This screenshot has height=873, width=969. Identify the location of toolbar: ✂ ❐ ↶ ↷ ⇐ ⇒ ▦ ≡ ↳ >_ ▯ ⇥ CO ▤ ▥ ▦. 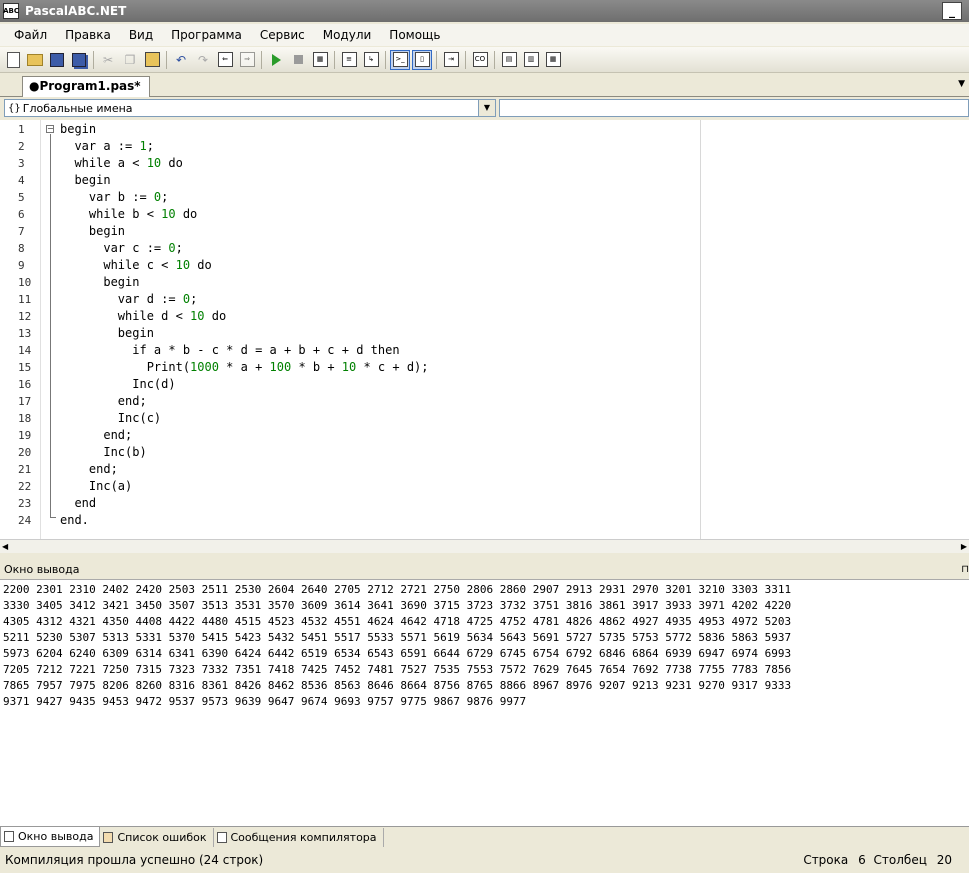
(484, 60).